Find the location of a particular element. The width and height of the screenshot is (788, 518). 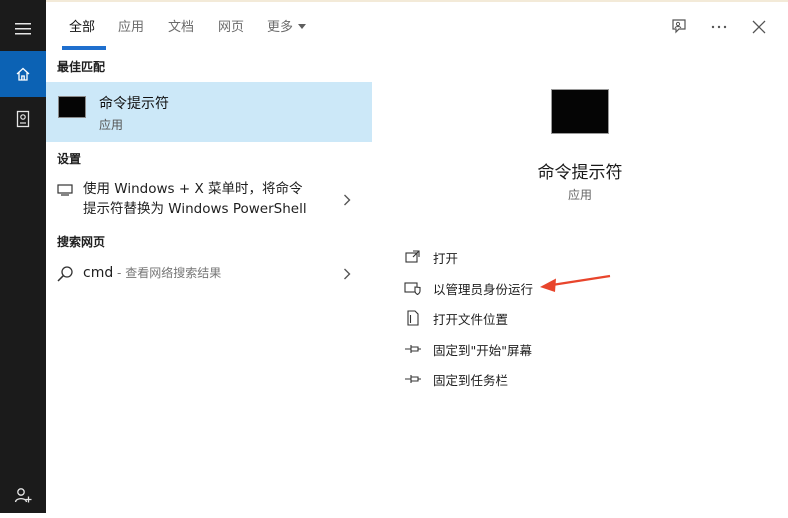

home-icon is located at coordinates (23, 74).